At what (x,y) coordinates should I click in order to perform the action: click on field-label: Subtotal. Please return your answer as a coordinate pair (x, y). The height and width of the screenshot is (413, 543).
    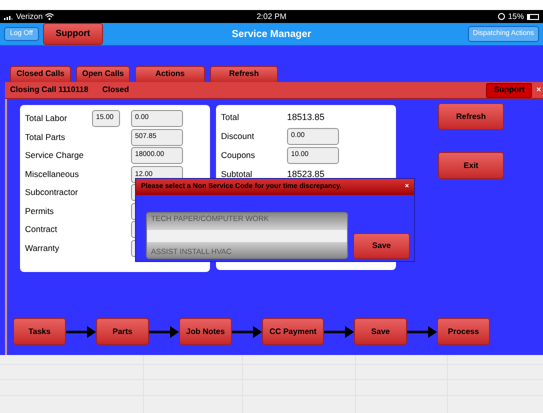
    Looking at the image, I should click on (237, 174).